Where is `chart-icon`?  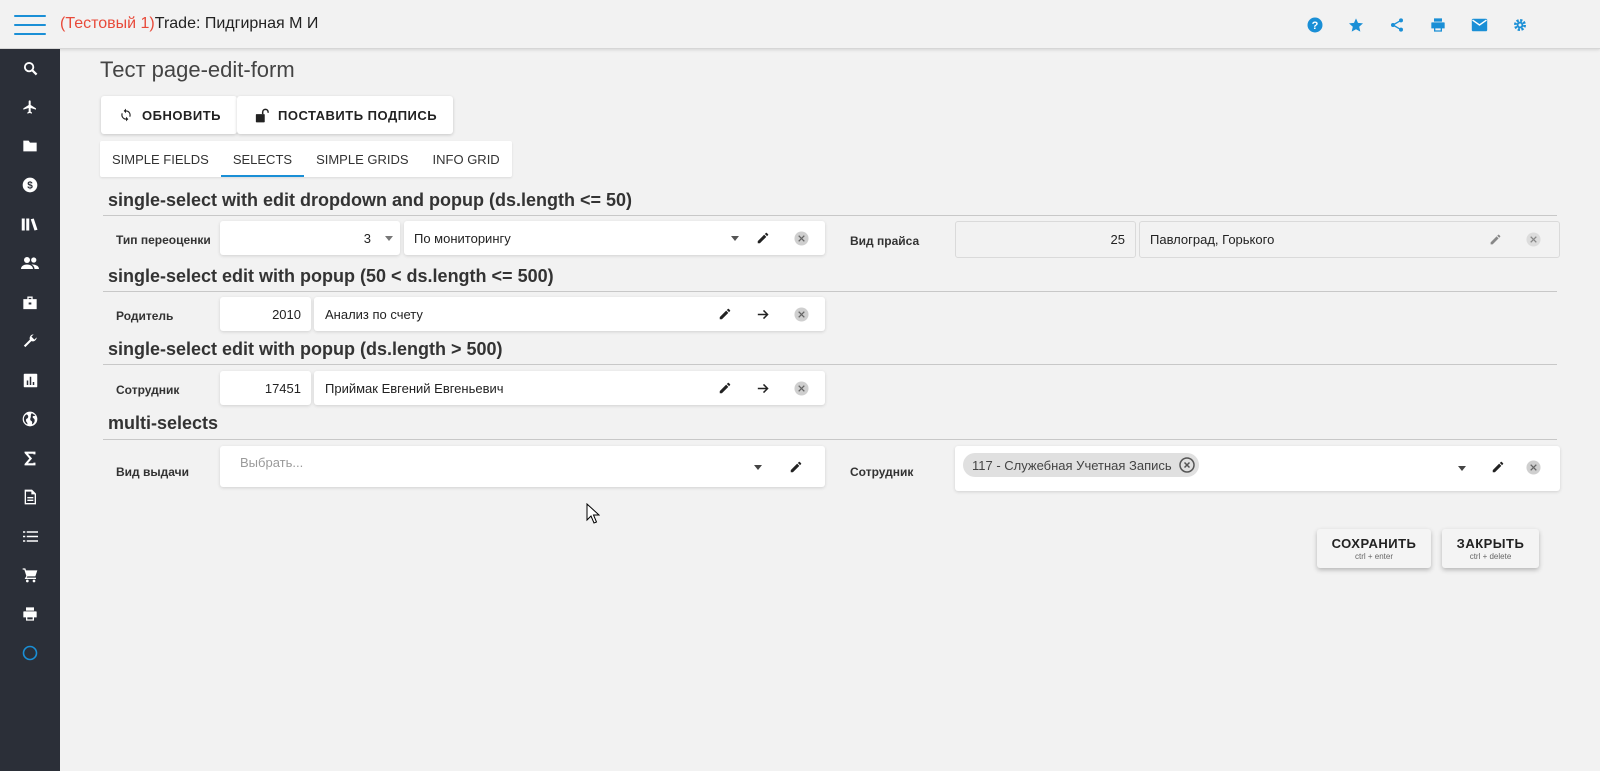
chart-icon is located at coordinates (30, 380).